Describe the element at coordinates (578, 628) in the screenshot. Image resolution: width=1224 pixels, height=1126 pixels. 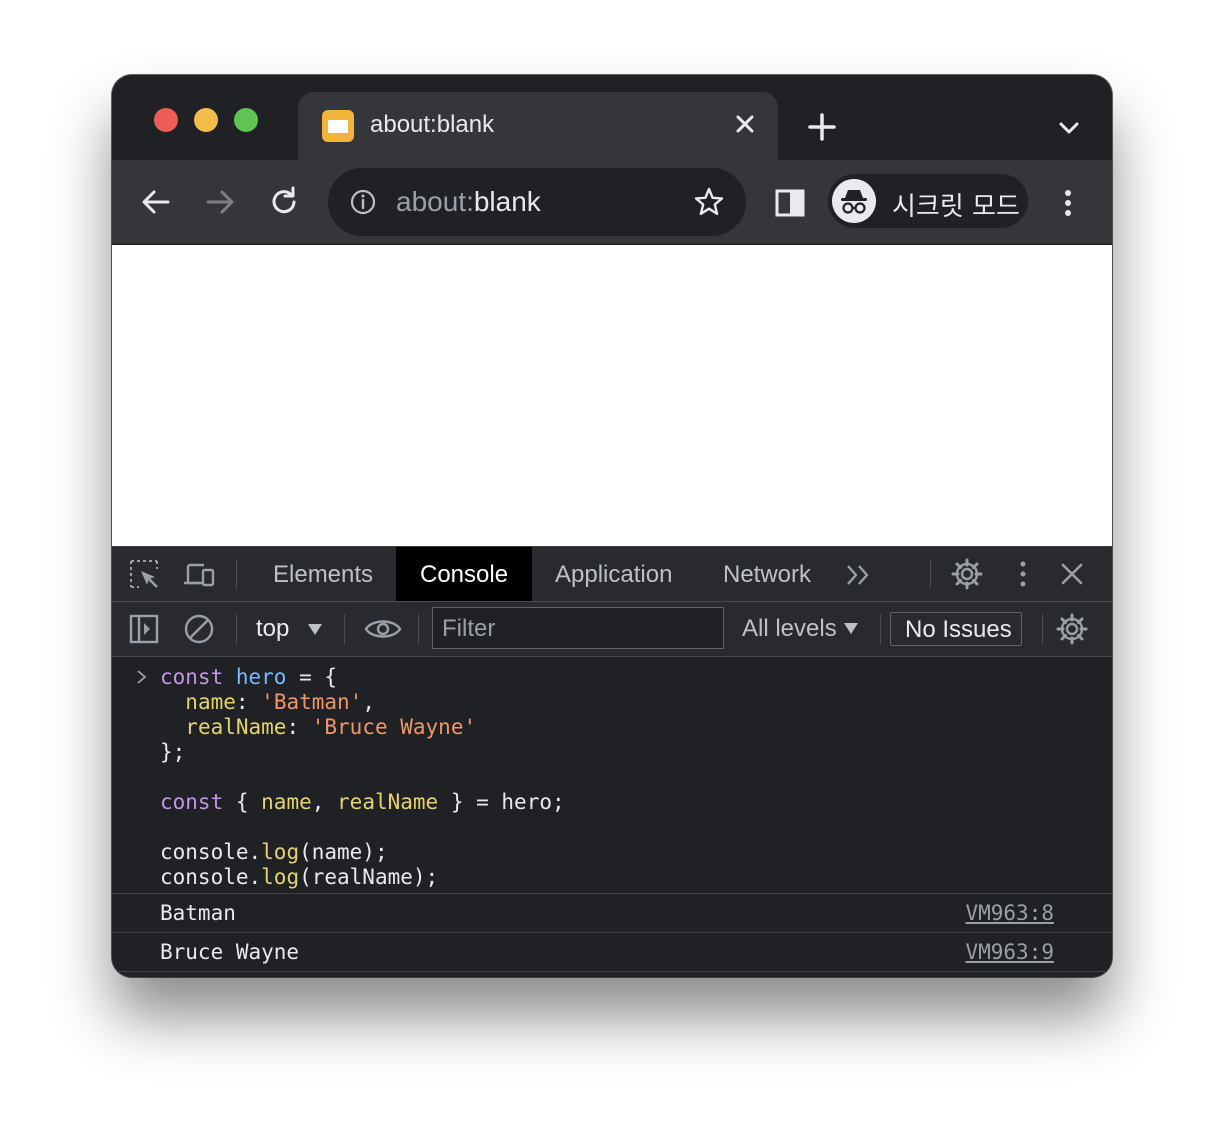
I see `filter-input: Filter` at that location.